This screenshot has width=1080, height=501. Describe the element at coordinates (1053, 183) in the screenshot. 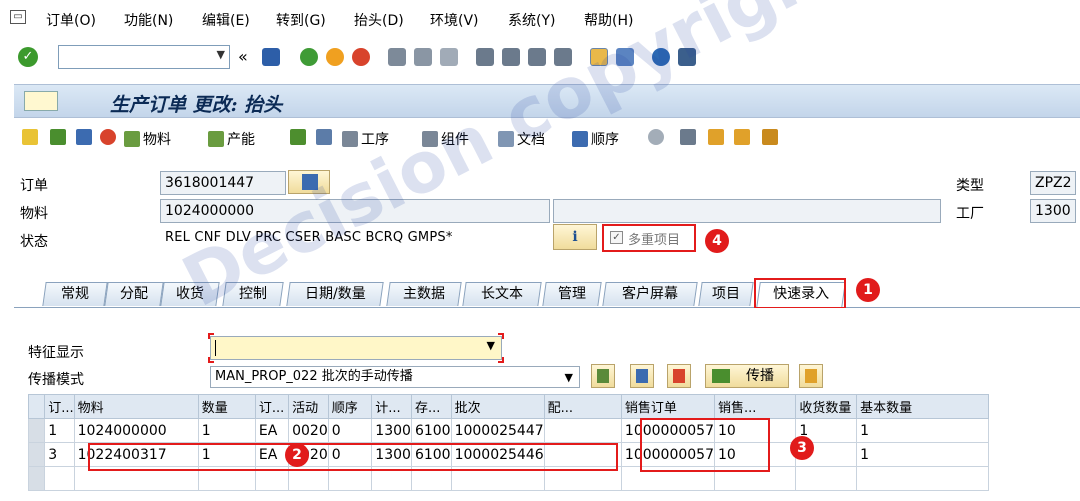

I see `type-field: ZPZ2` at that location.